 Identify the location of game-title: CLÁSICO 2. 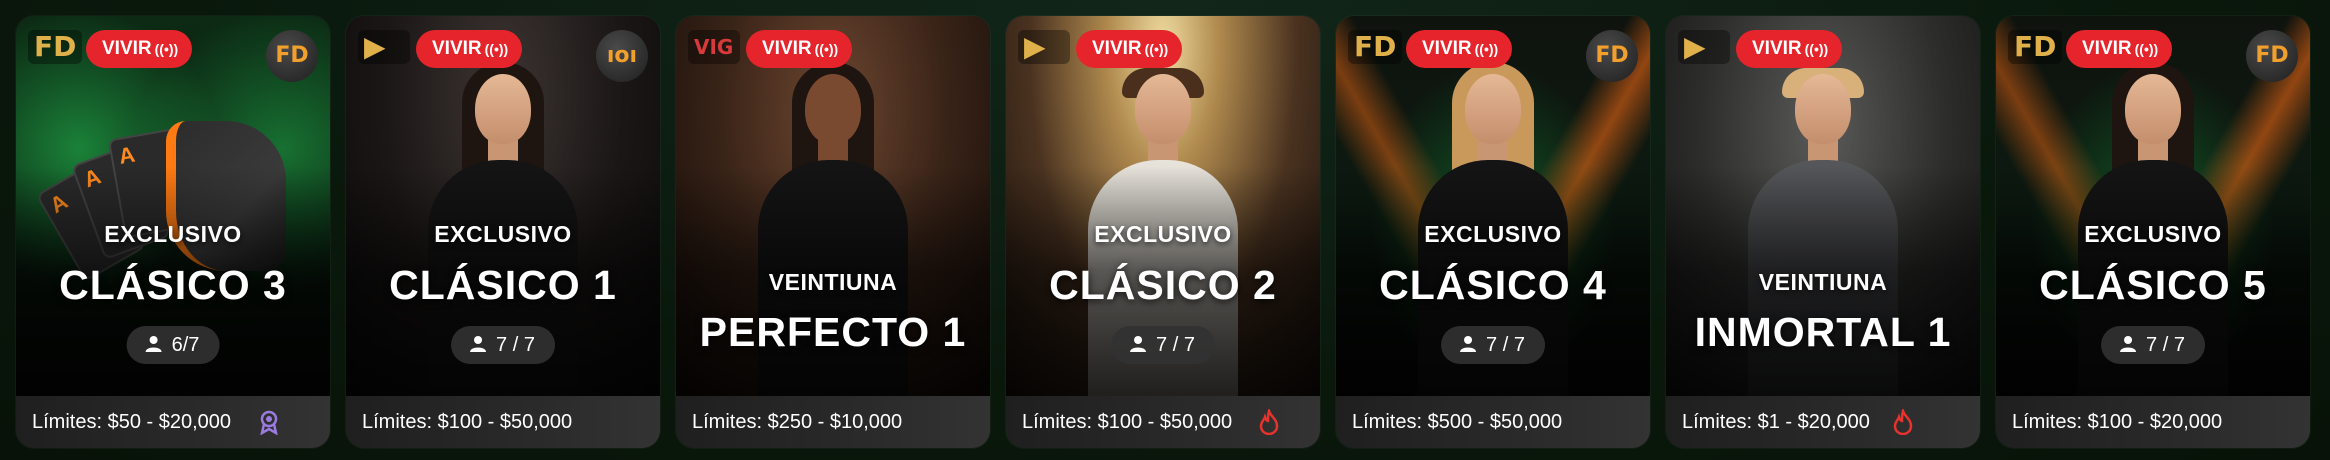
(1163, 285).